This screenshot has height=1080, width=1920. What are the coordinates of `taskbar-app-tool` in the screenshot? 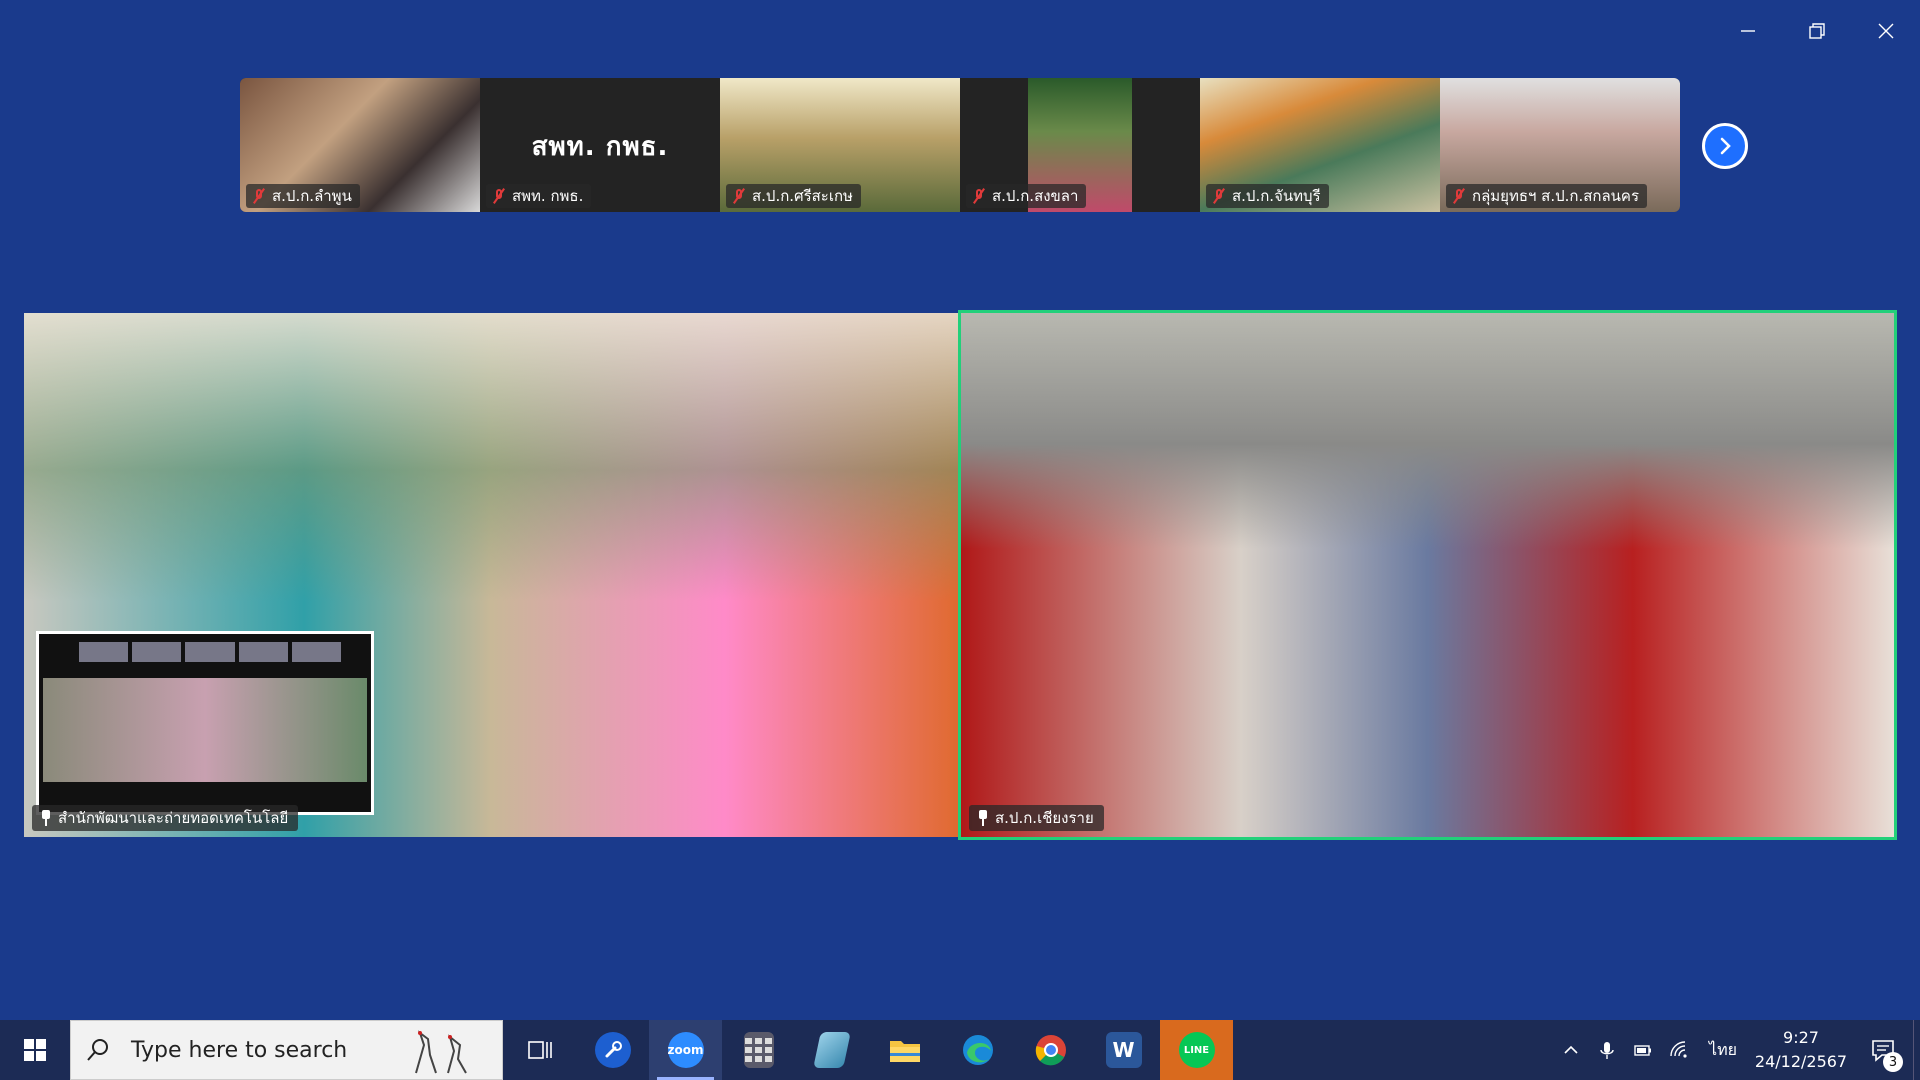 It's located at (612, 1050).